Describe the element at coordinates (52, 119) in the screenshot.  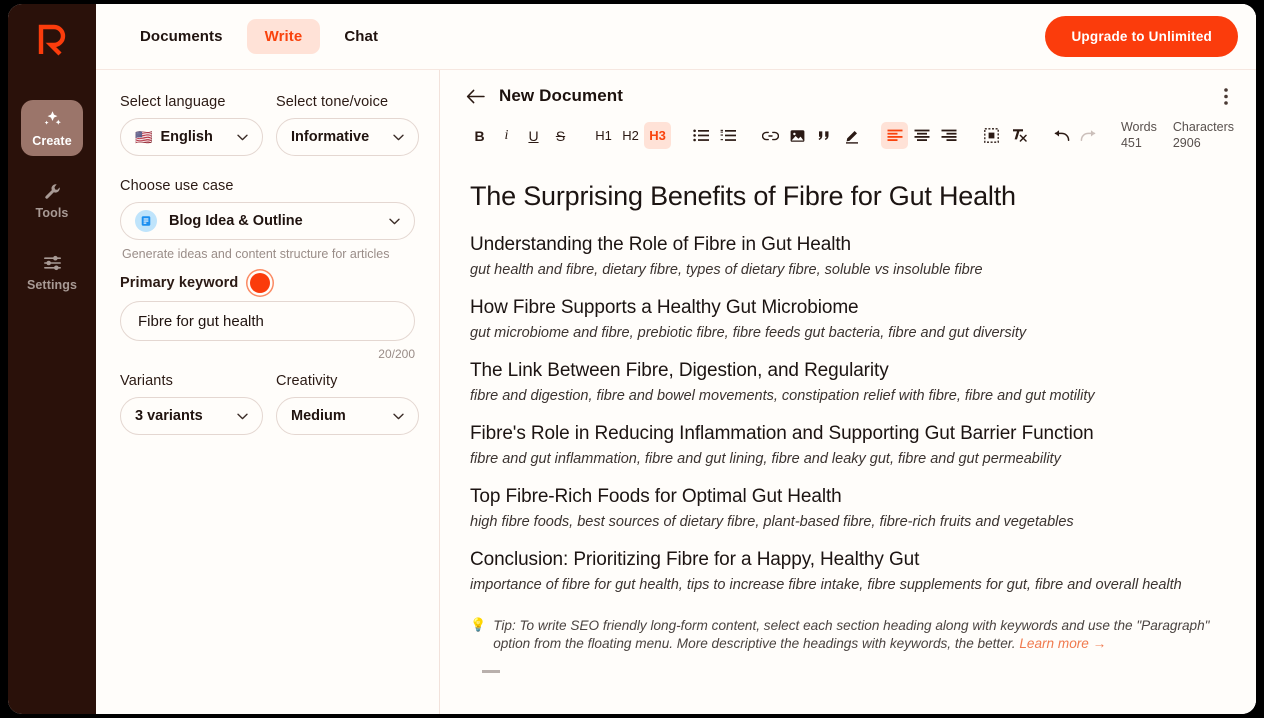
I see `sparkles-icon` at that location.